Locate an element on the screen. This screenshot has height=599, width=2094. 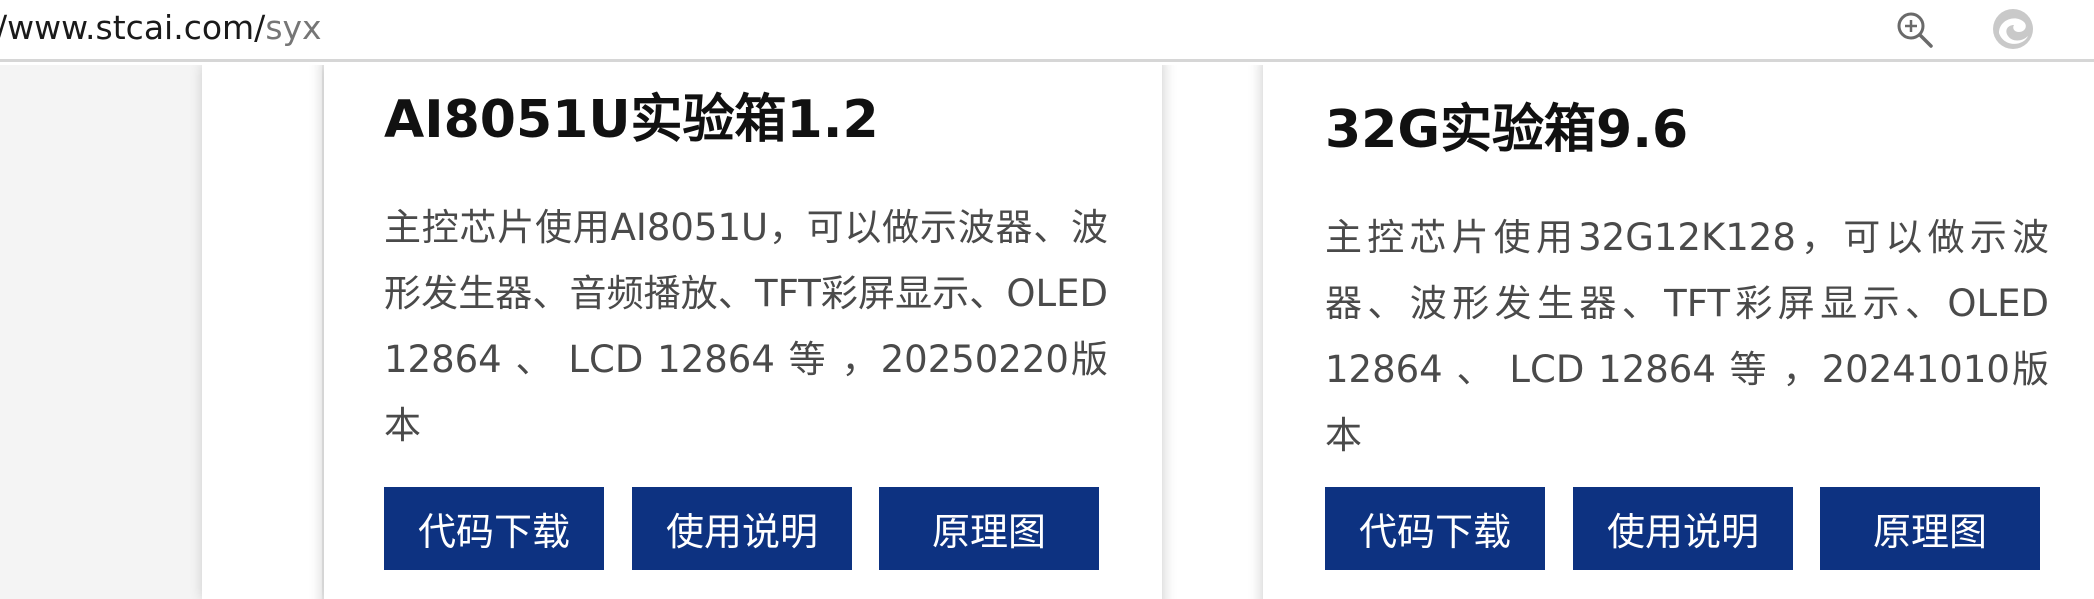
address-bar: /www.stcai.com/syx is located at coordinates (1047, 31).